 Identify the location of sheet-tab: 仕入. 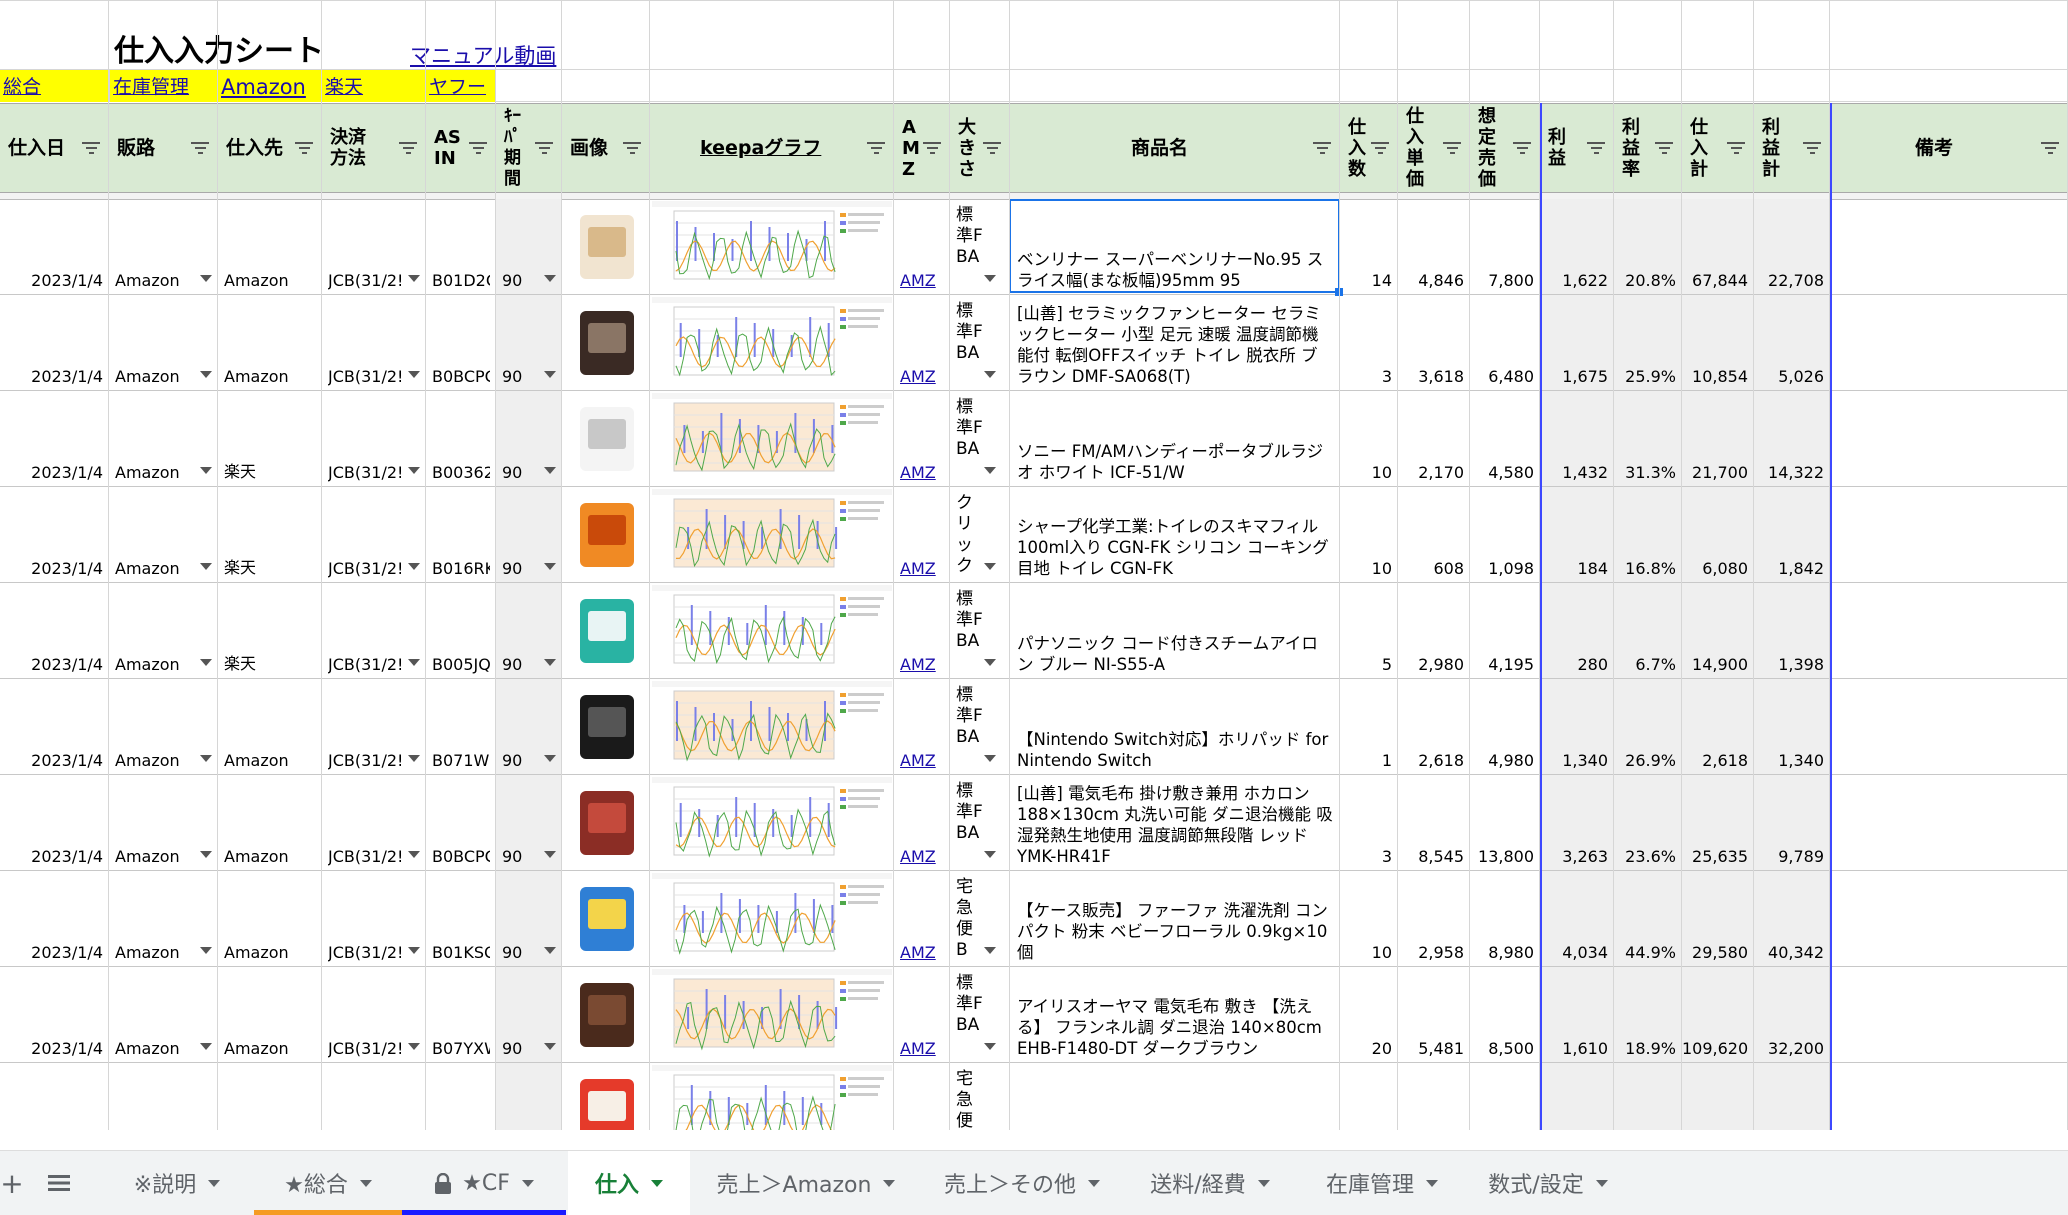
(629, 1183).